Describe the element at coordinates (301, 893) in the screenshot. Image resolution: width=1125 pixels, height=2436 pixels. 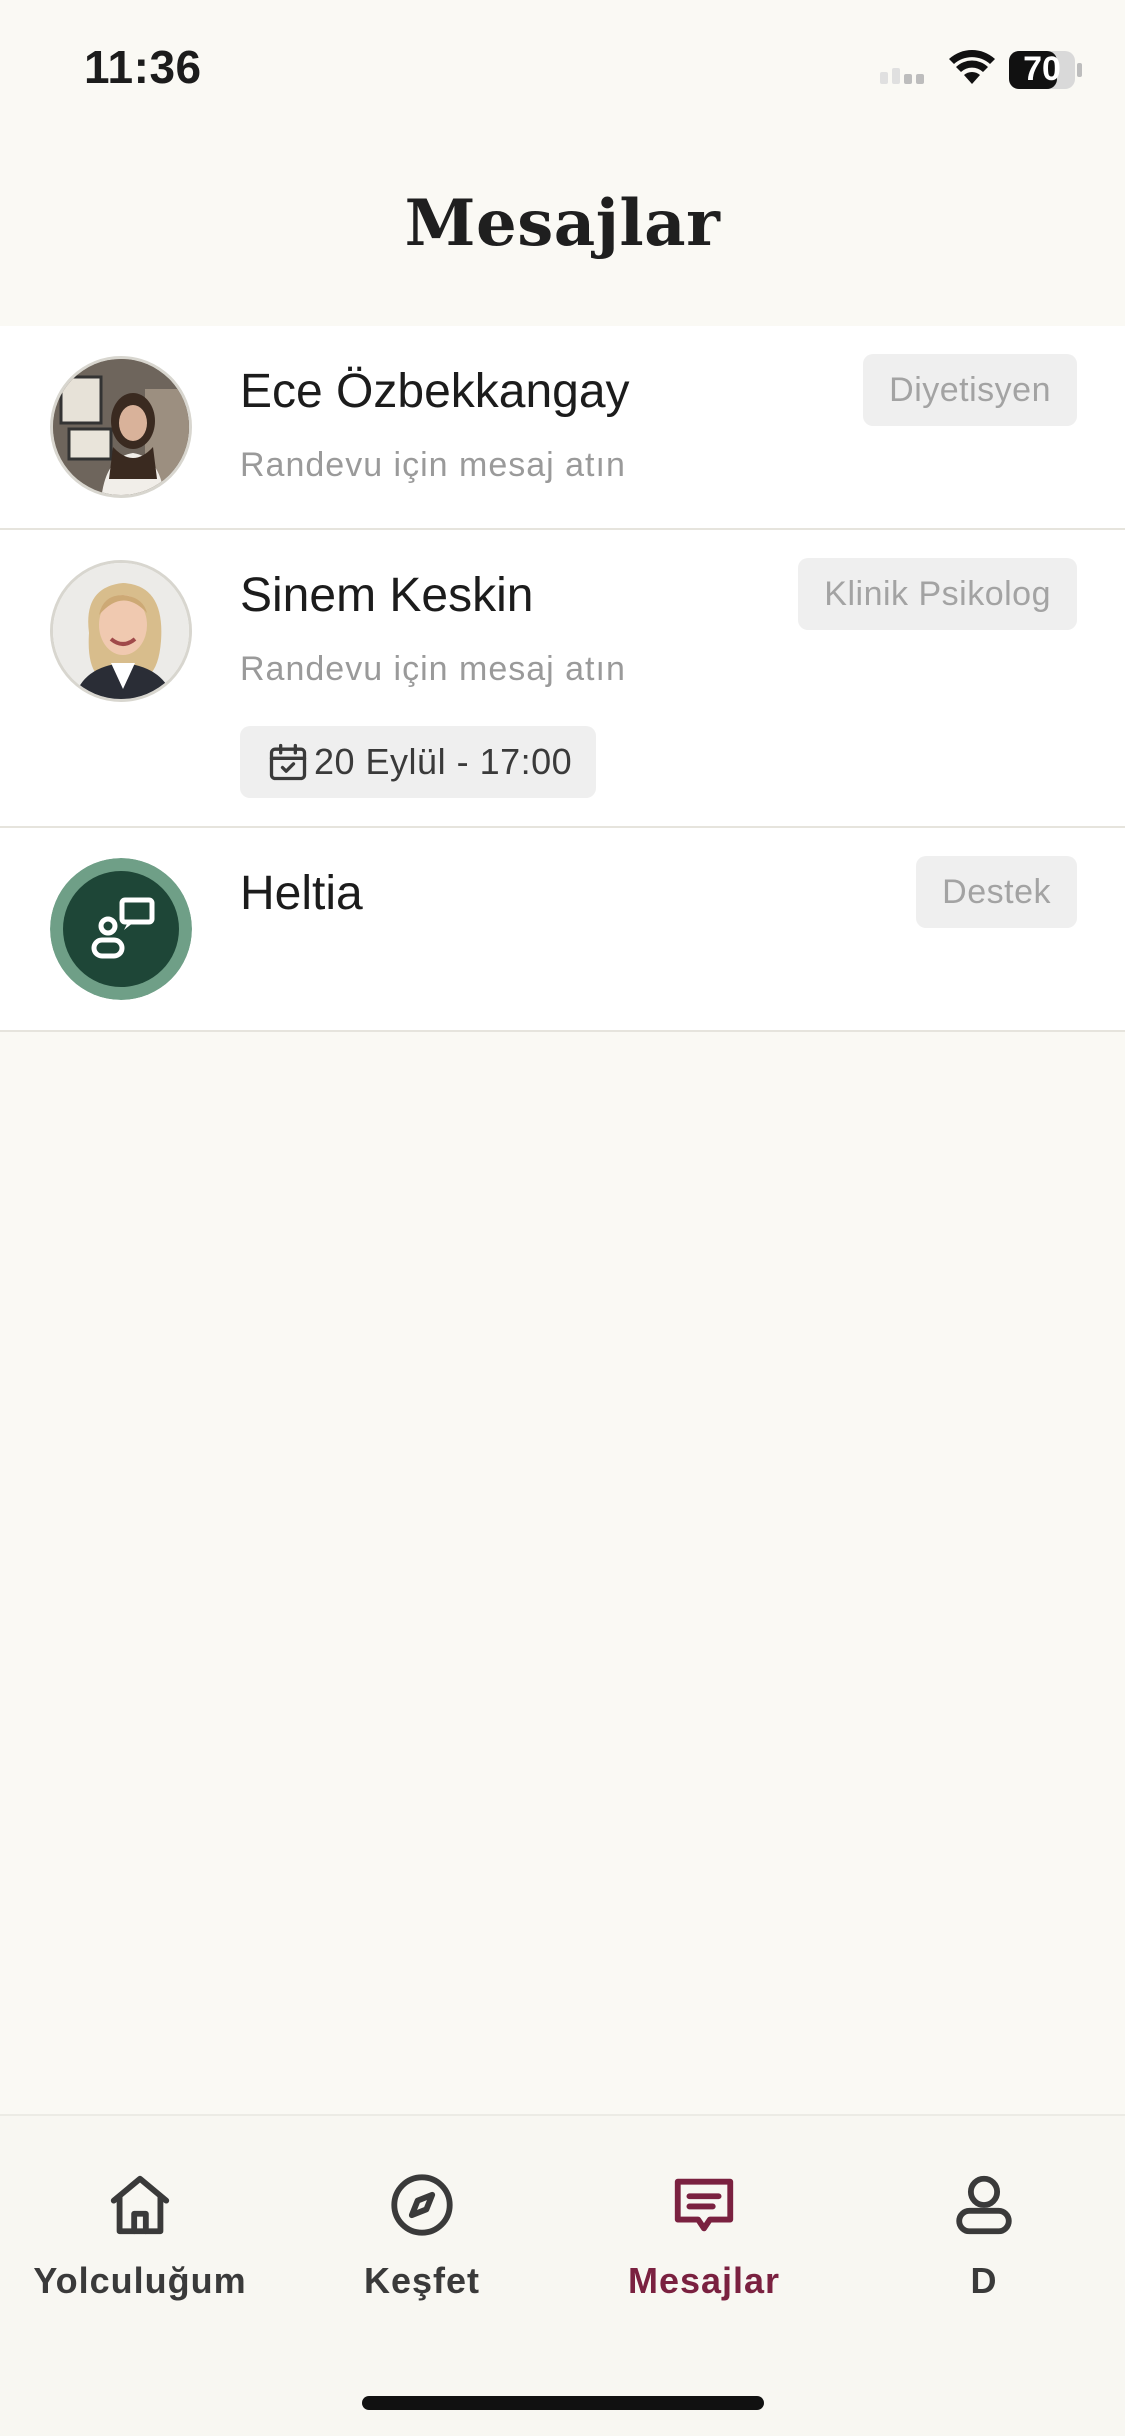
I see `conversation-name: Heltia` at that location.